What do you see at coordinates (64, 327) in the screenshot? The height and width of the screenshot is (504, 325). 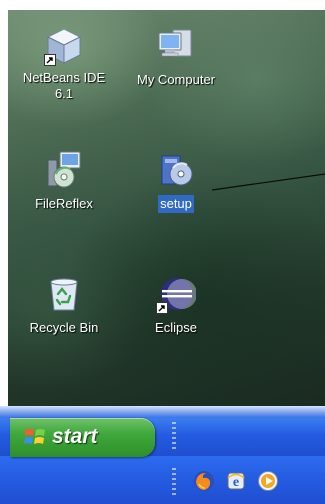 I see `desktop-icon-label: Recycle Bin` at bounding box center [64, 327].